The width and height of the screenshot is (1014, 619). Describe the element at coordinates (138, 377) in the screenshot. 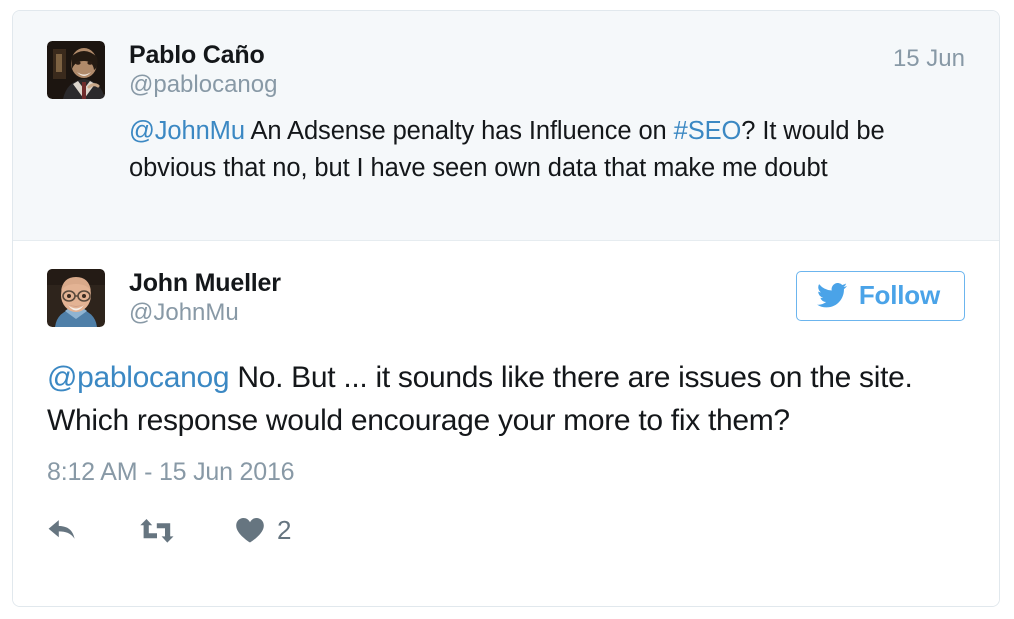

I see `mention-pablocanog-link: @pablocanog` at that location.